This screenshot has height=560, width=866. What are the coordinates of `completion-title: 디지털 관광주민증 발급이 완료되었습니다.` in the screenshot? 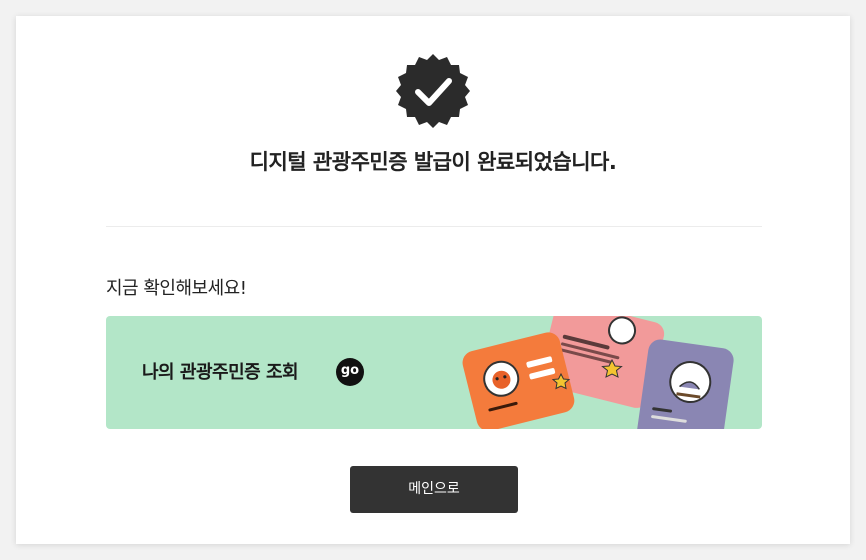 It's located at (433, 162).